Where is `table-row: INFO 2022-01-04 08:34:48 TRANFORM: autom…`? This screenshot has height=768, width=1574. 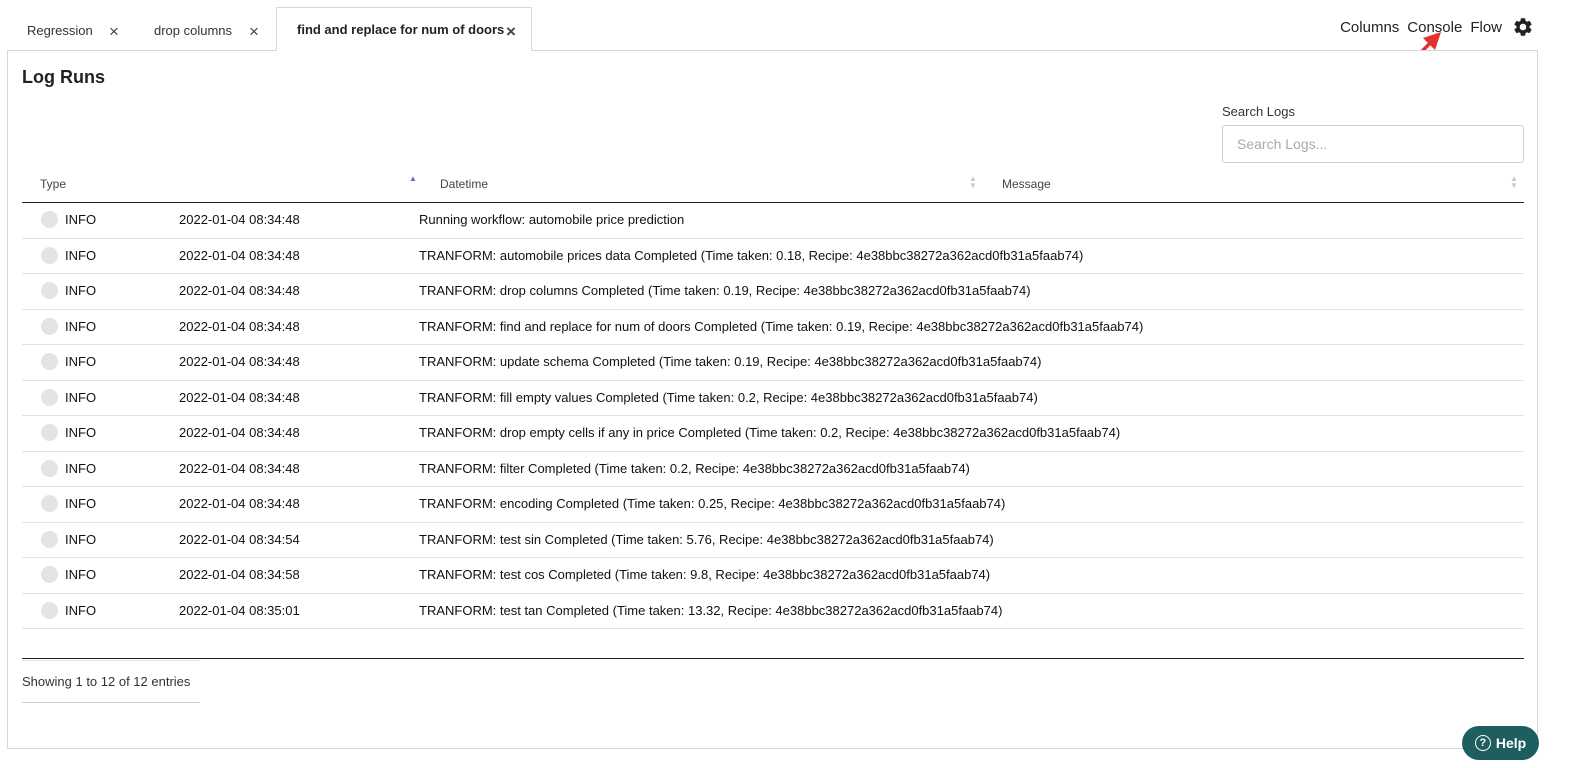 table-row: INFO 2022-01-04 08:34:48 TRANFORM: autom… is located at coordinates (773, 256).